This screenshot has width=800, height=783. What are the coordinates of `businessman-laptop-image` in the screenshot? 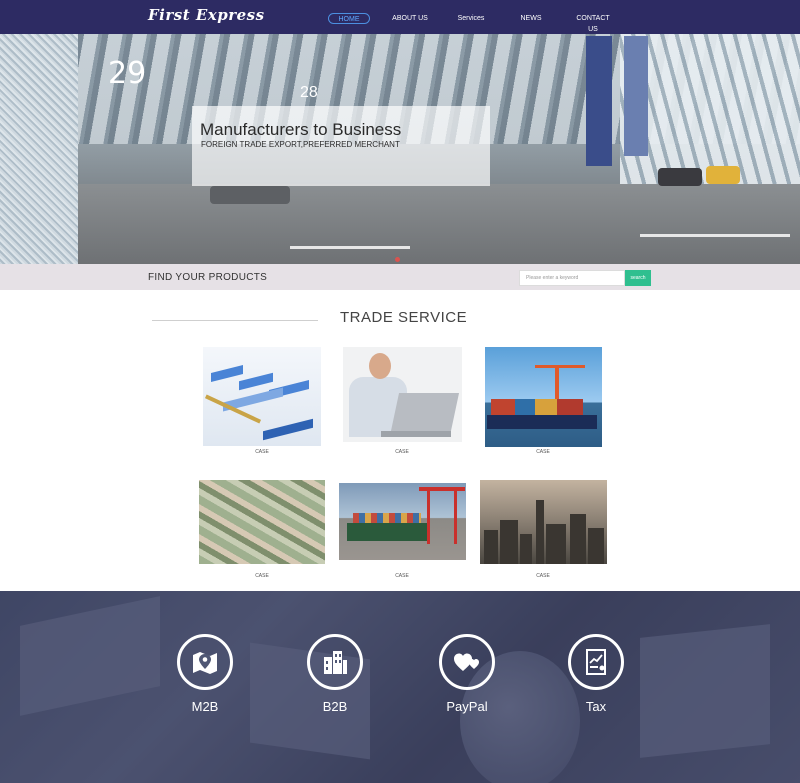 It's located at (402, 394).